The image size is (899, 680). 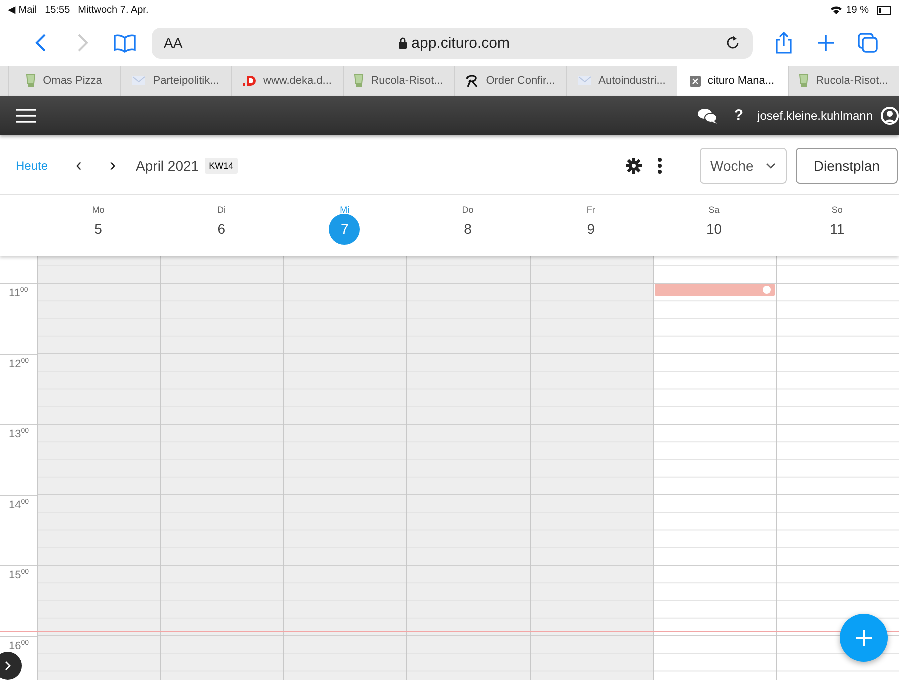 What do you see at coordinates (733, 43) in the screenshot?
I see `reload-icon` at bounding box center [733, 43].